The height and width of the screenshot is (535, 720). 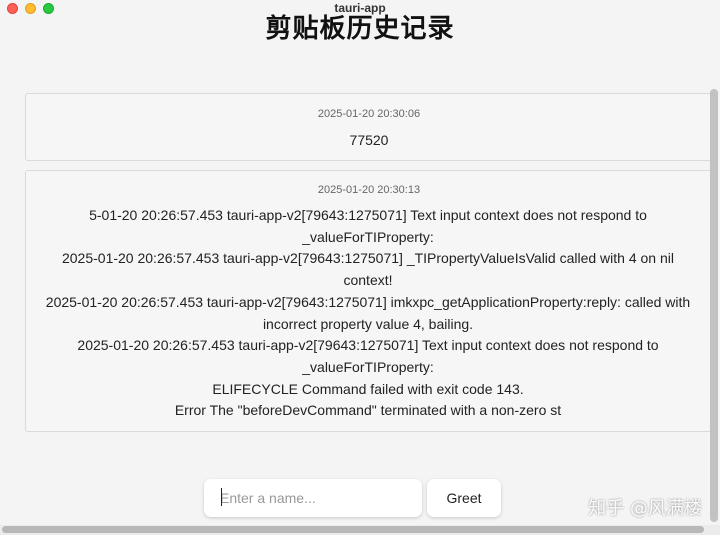 What do you see at coordinates (464, 498) in the screenshot?
I see `greet-button: Greet` at bounding box center [464, 498].